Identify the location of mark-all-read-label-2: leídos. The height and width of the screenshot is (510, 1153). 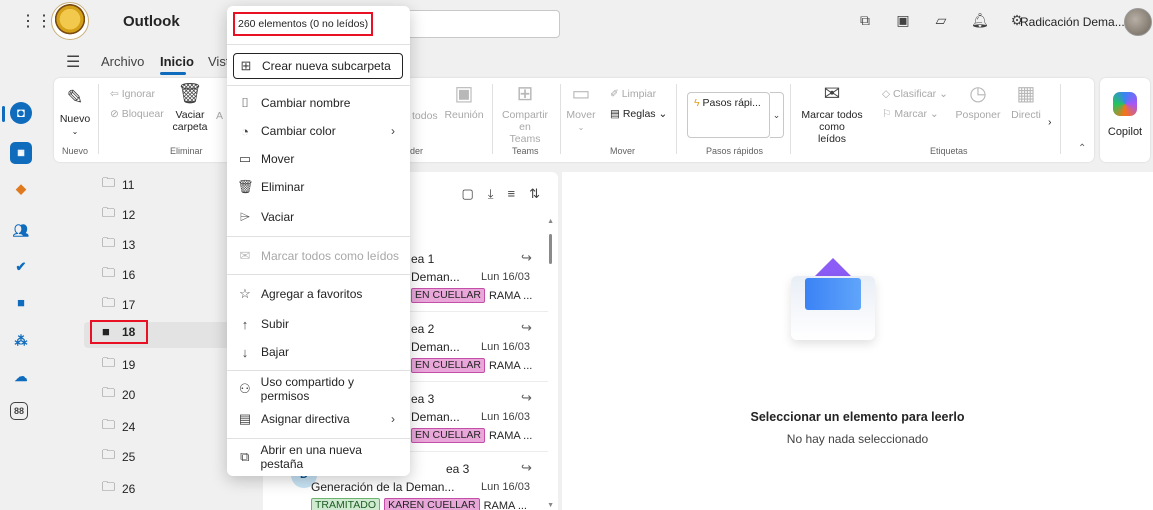
(832, 139).